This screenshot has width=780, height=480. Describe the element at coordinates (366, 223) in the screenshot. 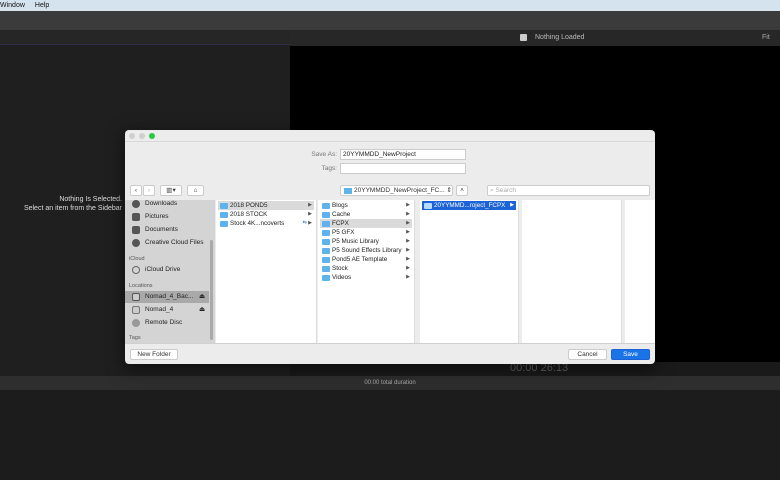

I see `list-item: FCPX ▶` at that location.